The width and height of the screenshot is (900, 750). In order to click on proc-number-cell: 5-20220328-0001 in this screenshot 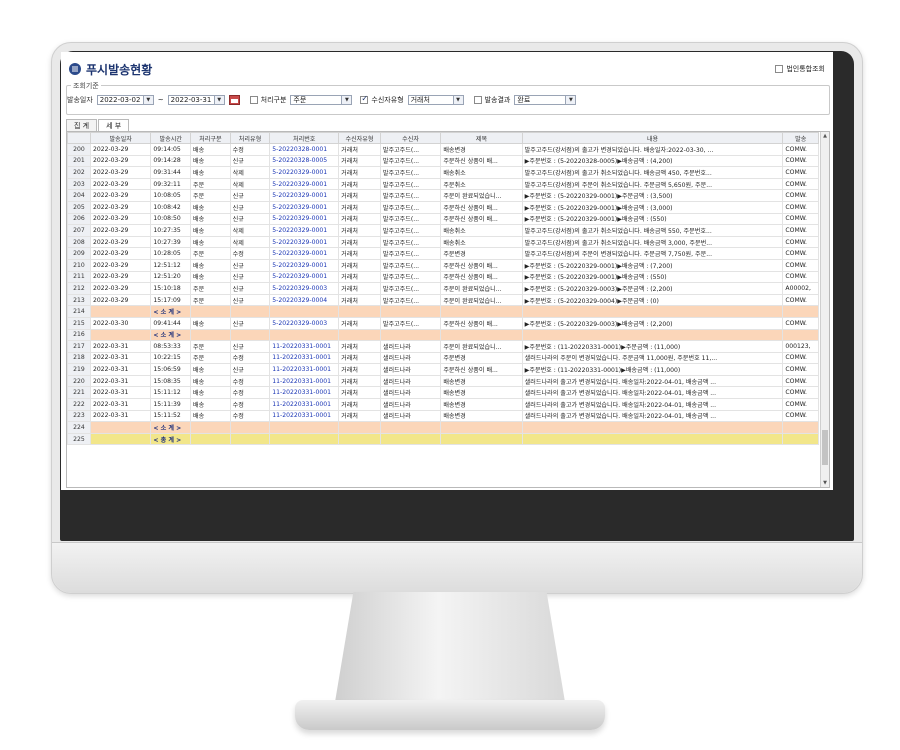, I will do `click(304, 149)`.